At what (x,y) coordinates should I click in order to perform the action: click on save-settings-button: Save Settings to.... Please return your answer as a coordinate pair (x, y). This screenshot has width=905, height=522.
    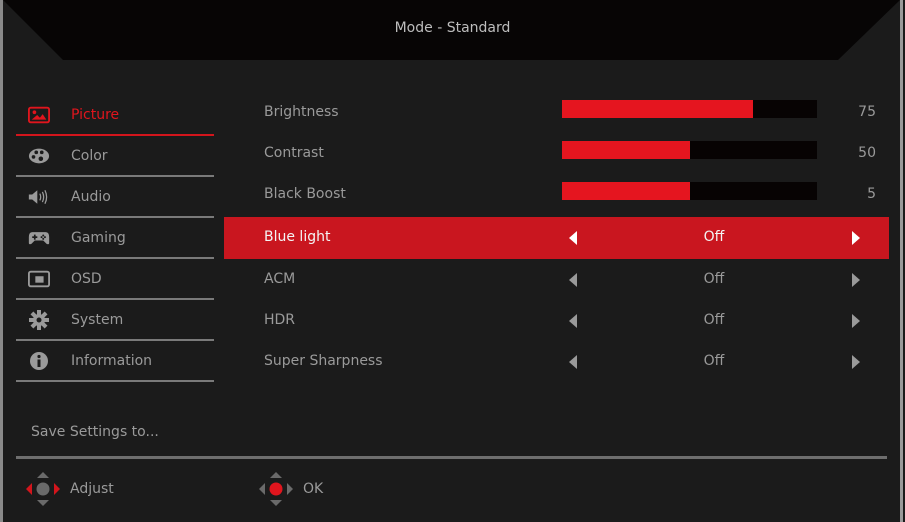
    Looking at the image, I should click on (95, 432).